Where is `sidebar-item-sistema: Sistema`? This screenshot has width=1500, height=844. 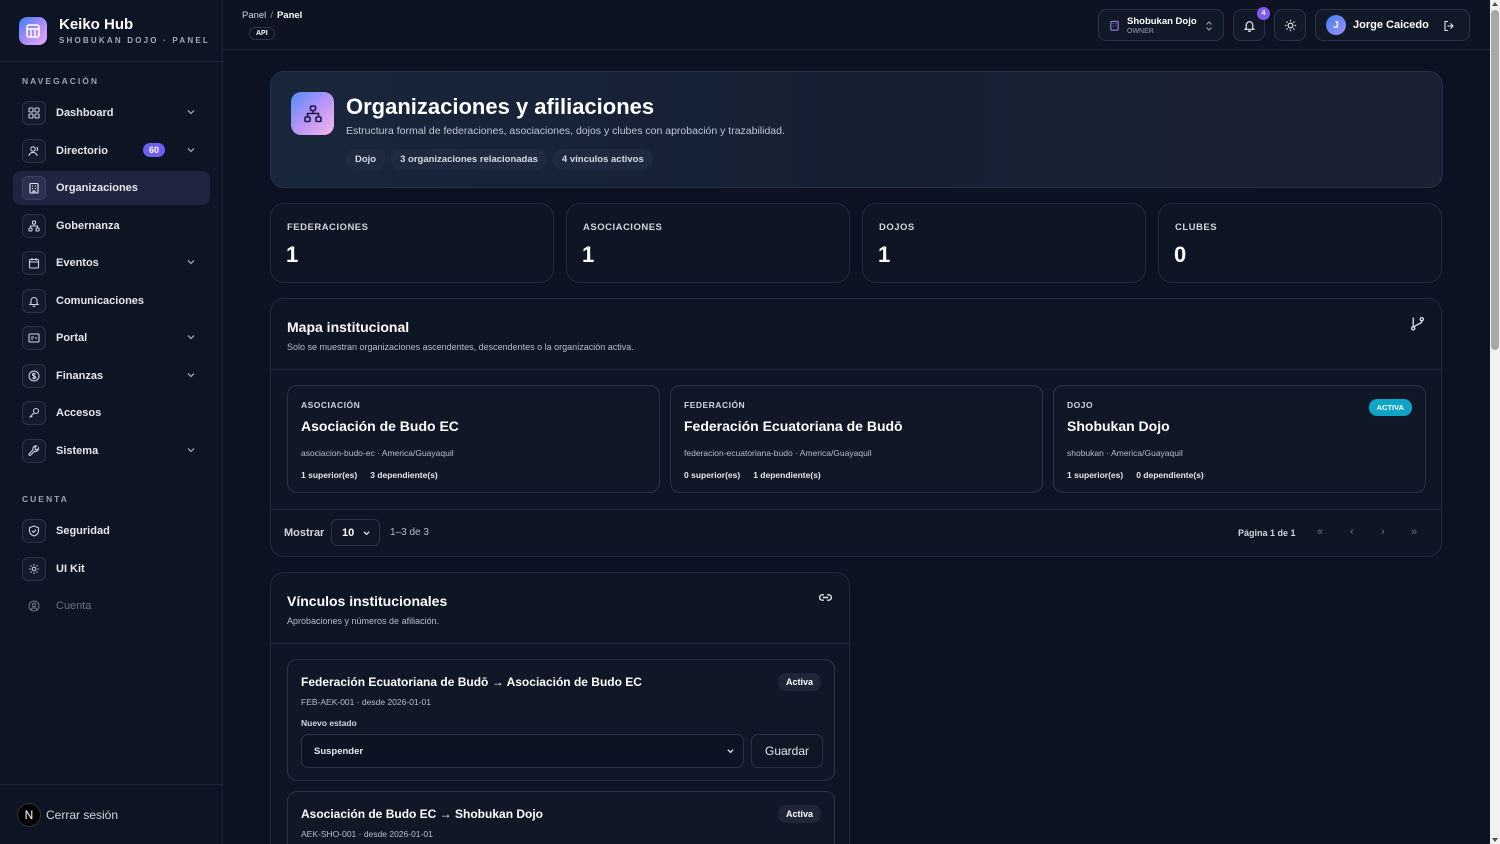 sidebar-item-sistema: Sistema is located at coordinates (111, 451).